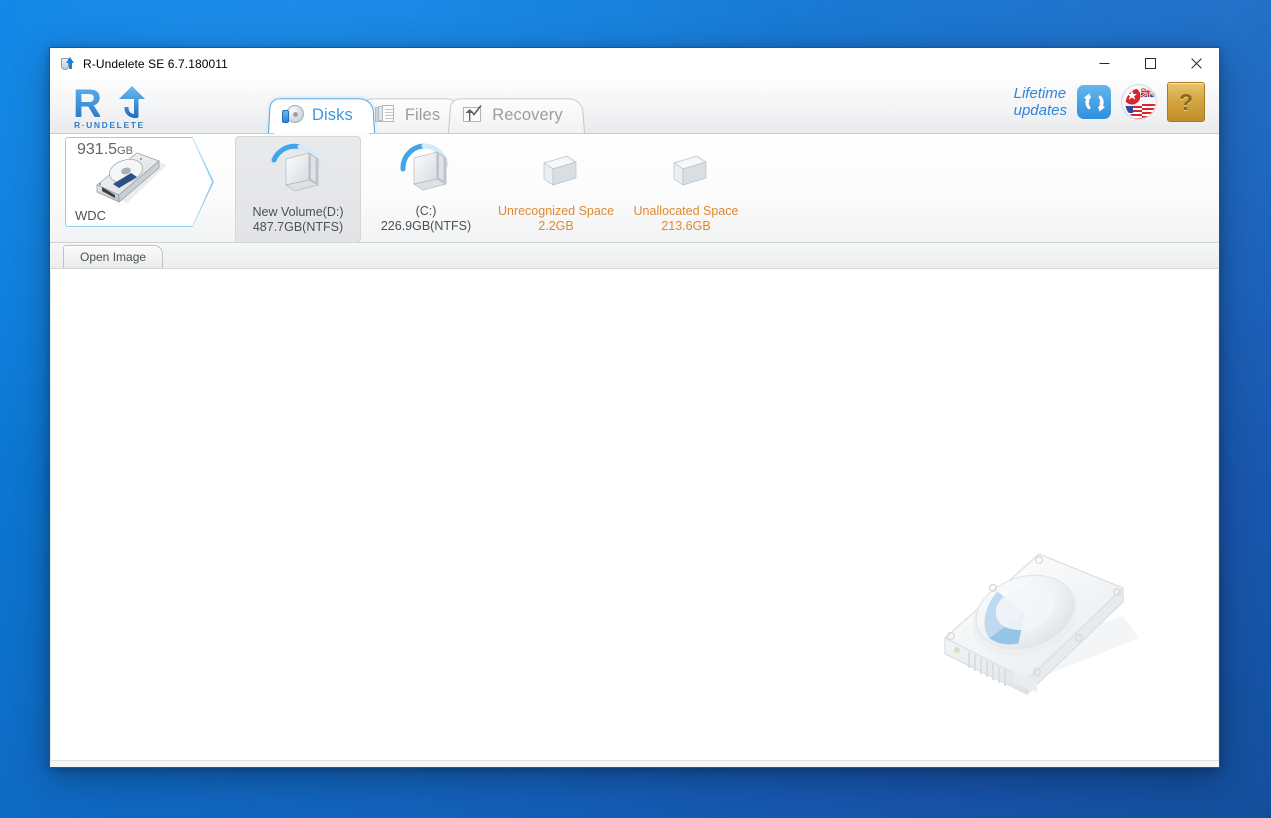 This screenshot has width=1271, height=818. I want to click on minimize-button, so click(1104, 63).